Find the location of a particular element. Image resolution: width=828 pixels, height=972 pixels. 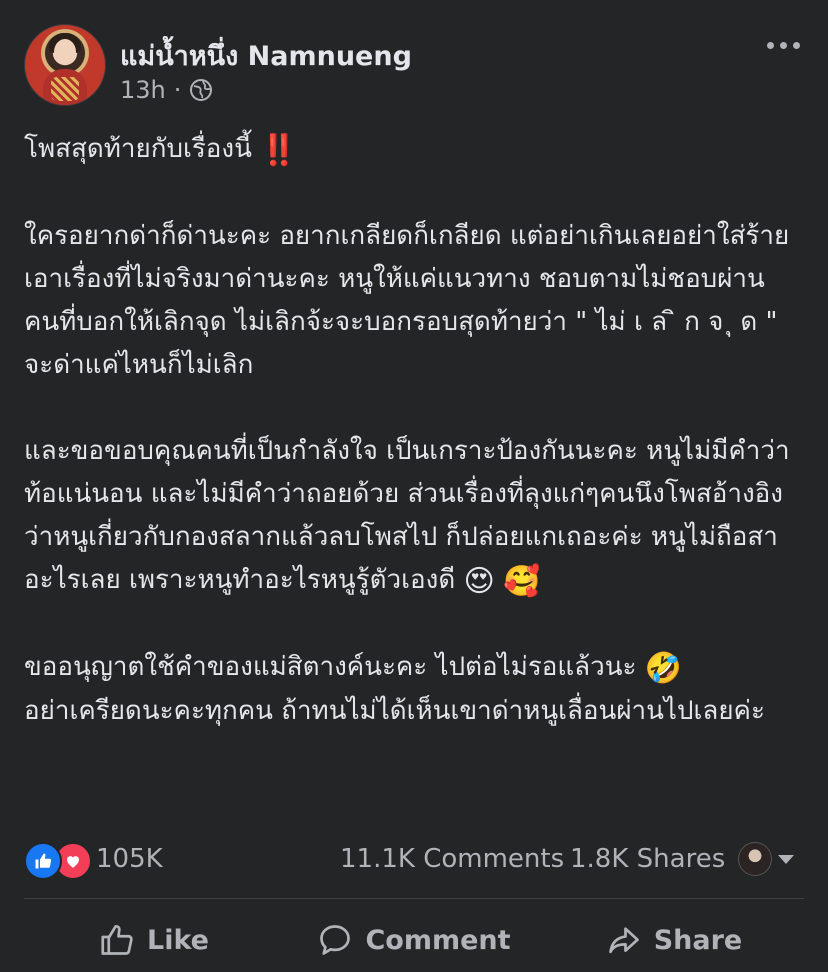

post-actions: Like Comment Share is located at coordinates (414, 940).